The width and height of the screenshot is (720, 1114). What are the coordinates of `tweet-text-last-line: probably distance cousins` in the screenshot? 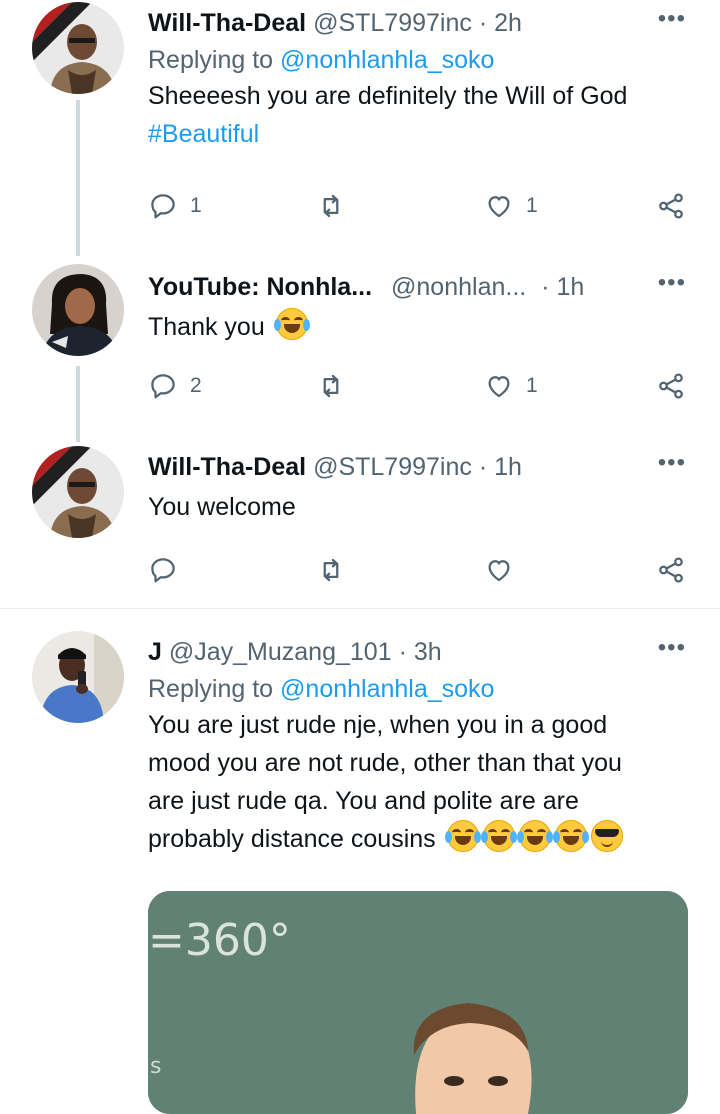 It's located at (424, 839).